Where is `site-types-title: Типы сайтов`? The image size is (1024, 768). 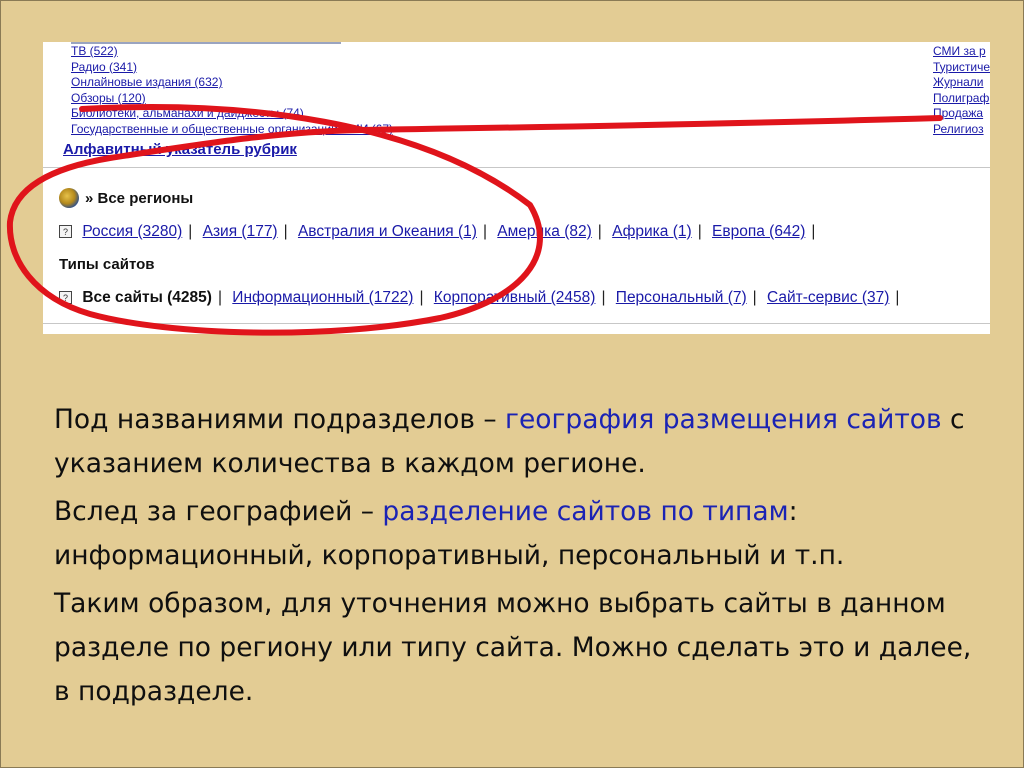
site-types-title: Типы сайтов is located at coordinates (107, 264).